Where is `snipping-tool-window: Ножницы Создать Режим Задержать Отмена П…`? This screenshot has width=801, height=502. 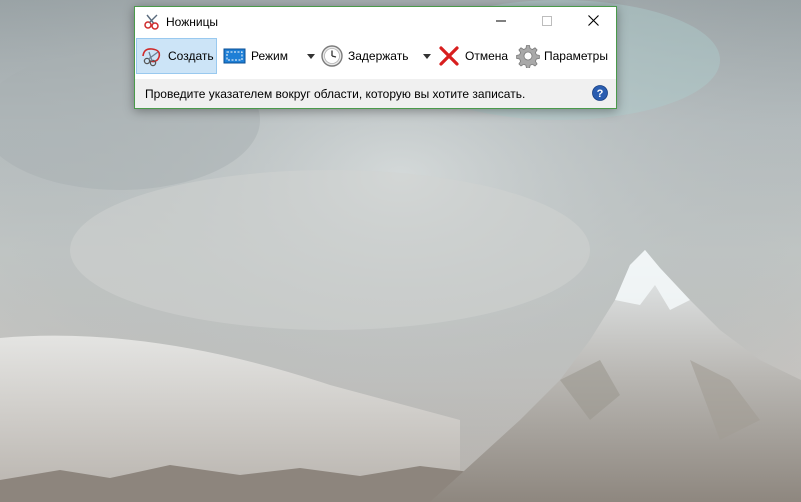
snipping-tool-window: Ножницы Создать Режим Задержать Отмена П… is located at coordinates (375, 57).